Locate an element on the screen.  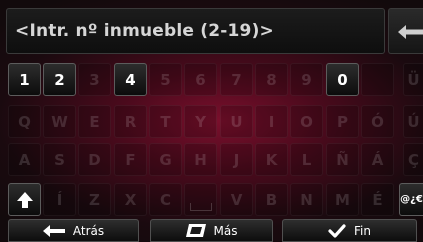
back-button: Atrás is located at coordinates (73, 230).